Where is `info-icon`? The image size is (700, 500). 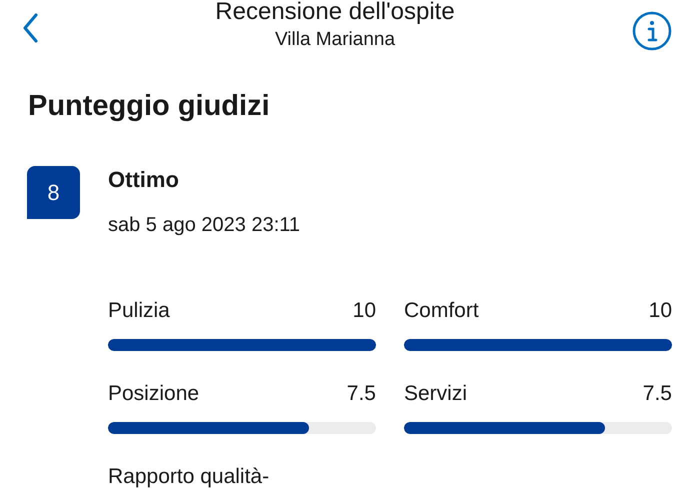
info-icon is located at coordinates (652, 31).